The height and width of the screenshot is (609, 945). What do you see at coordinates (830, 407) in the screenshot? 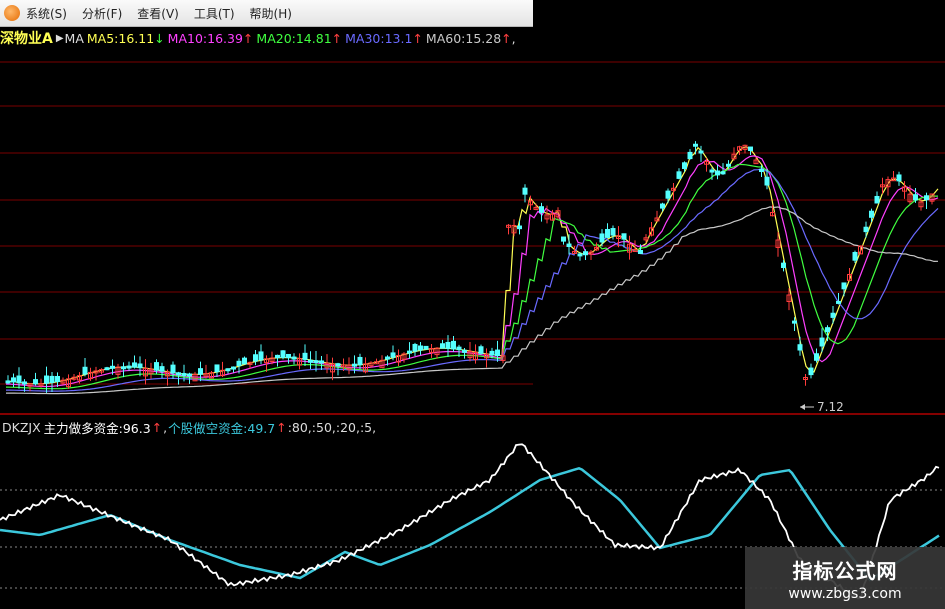
I see `low-price-label: 7.12` at bounding box center [830, 407].